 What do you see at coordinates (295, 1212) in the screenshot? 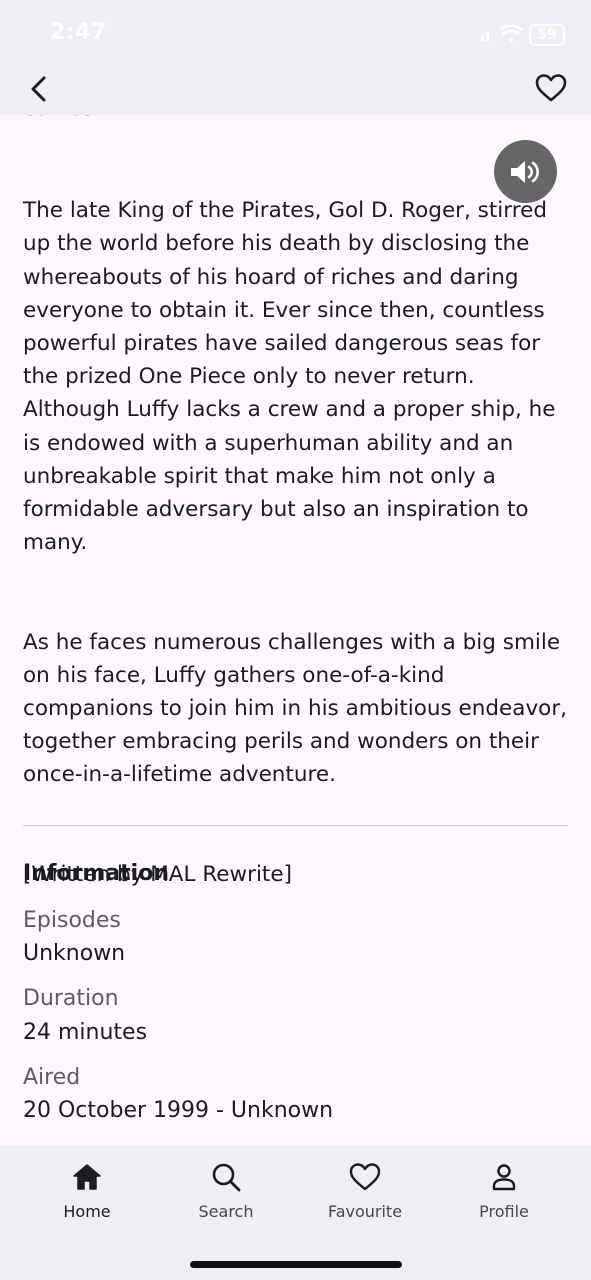
I see `bottom-navigation: Home Search Favourite Profile` at bounding box center [295, 1212].